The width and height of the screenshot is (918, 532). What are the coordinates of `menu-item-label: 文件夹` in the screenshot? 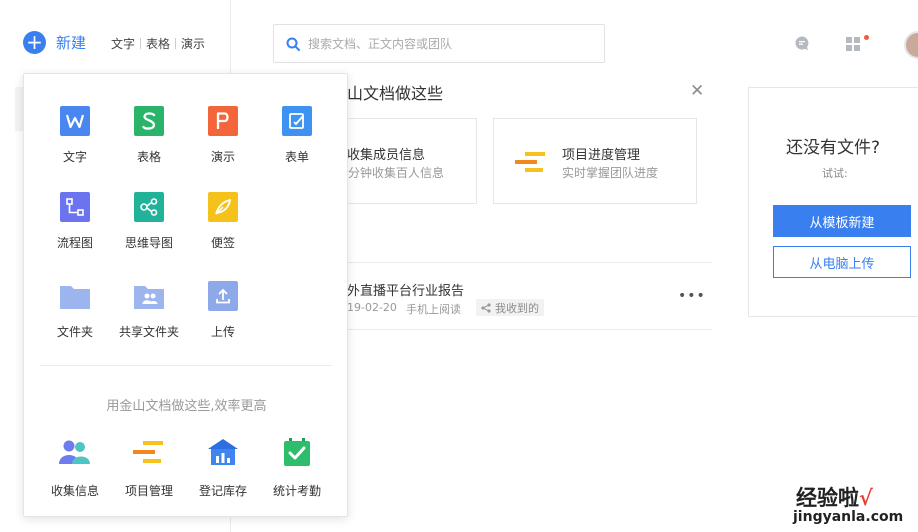 It's located at (74, 332).